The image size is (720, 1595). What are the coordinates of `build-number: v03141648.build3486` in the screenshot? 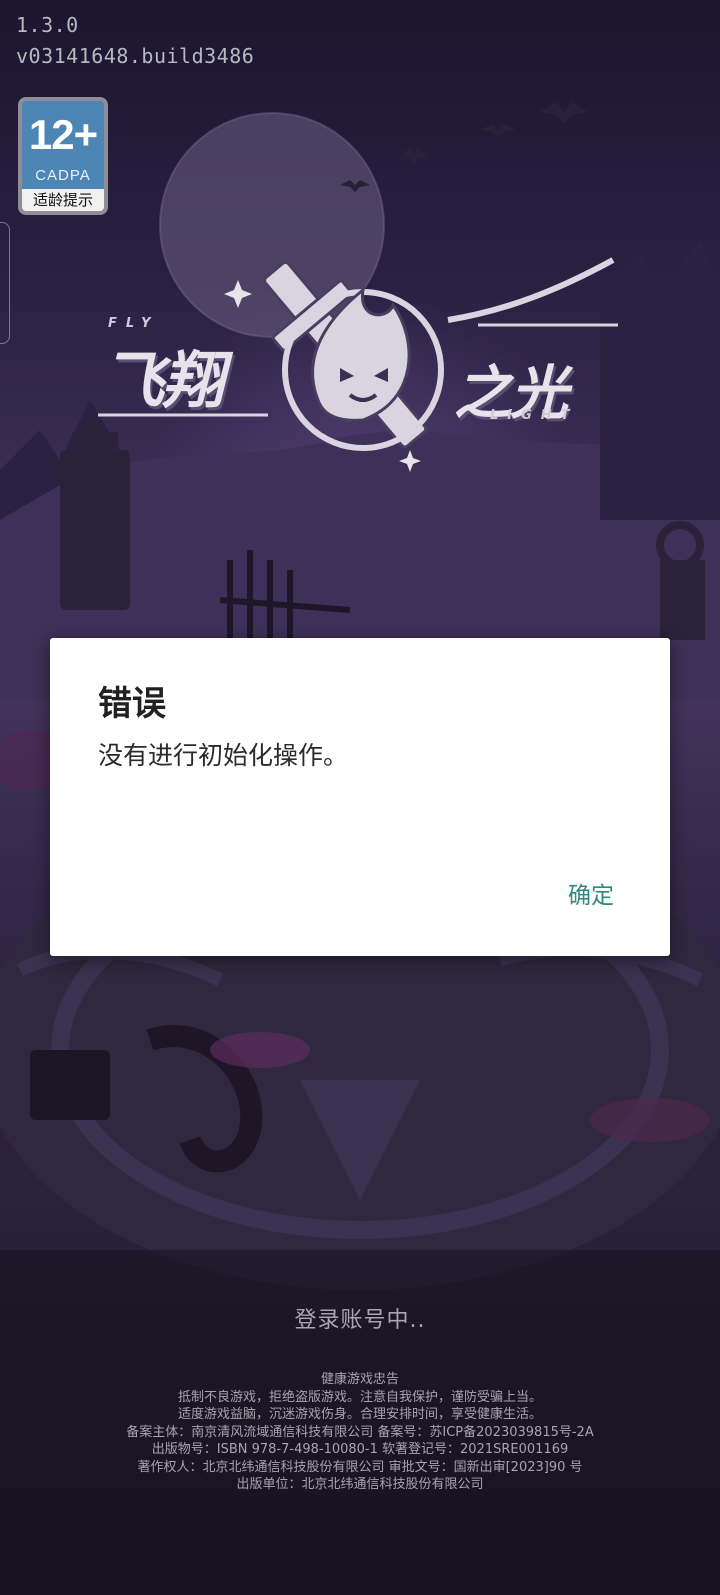 It's located at (135, 56).